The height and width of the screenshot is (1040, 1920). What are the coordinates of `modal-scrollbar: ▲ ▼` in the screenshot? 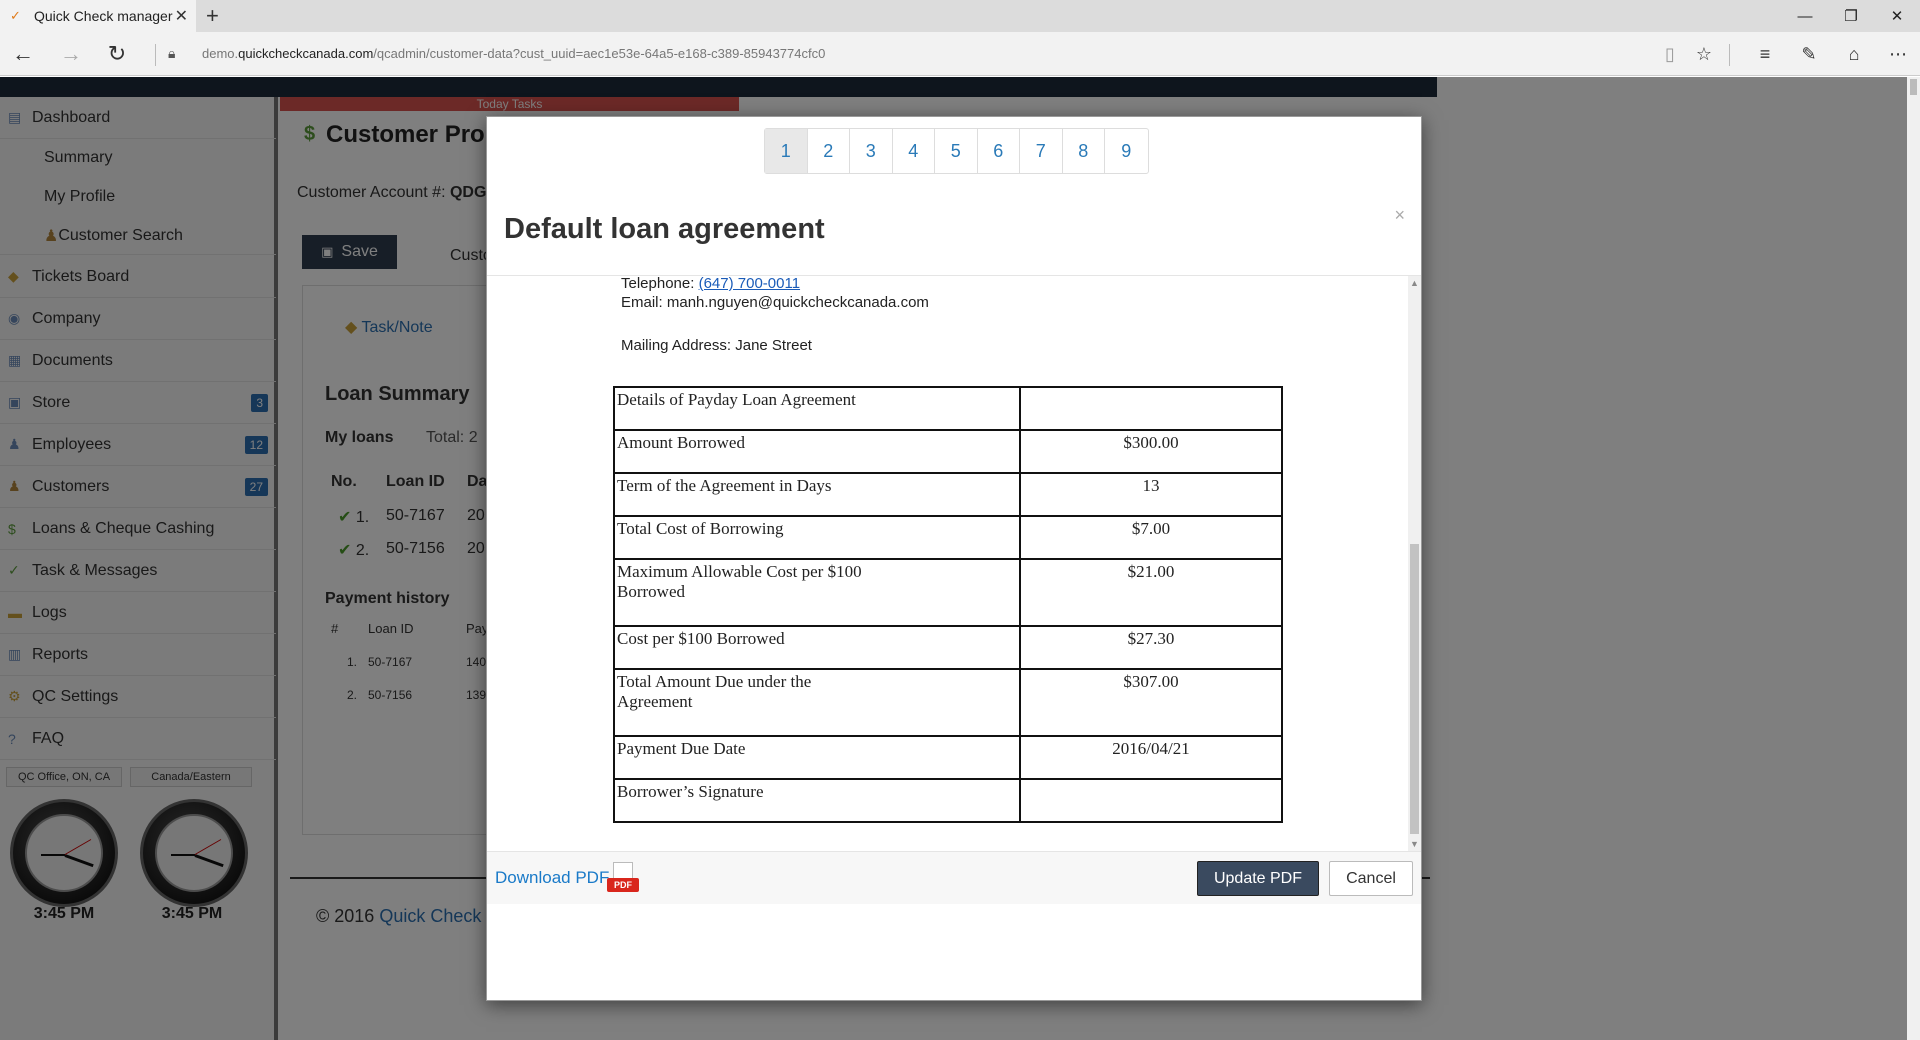 It's located at (1414, 563).